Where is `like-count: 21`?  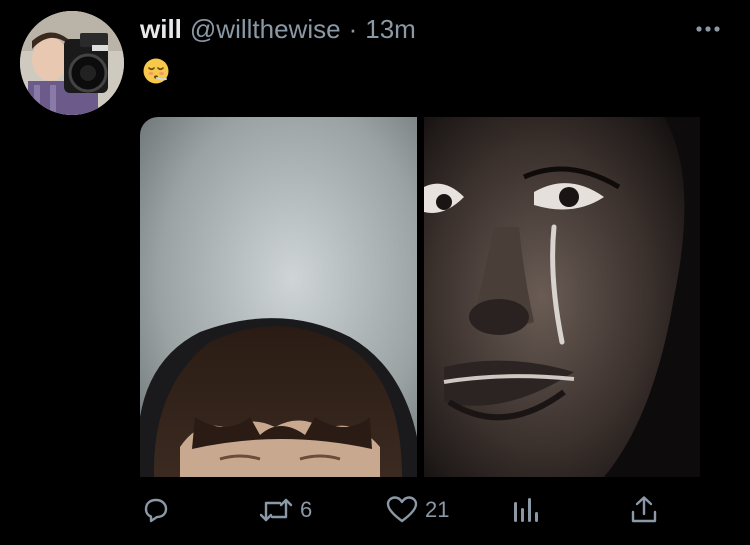
like-count: 21 is located at coordinates (437, 509).